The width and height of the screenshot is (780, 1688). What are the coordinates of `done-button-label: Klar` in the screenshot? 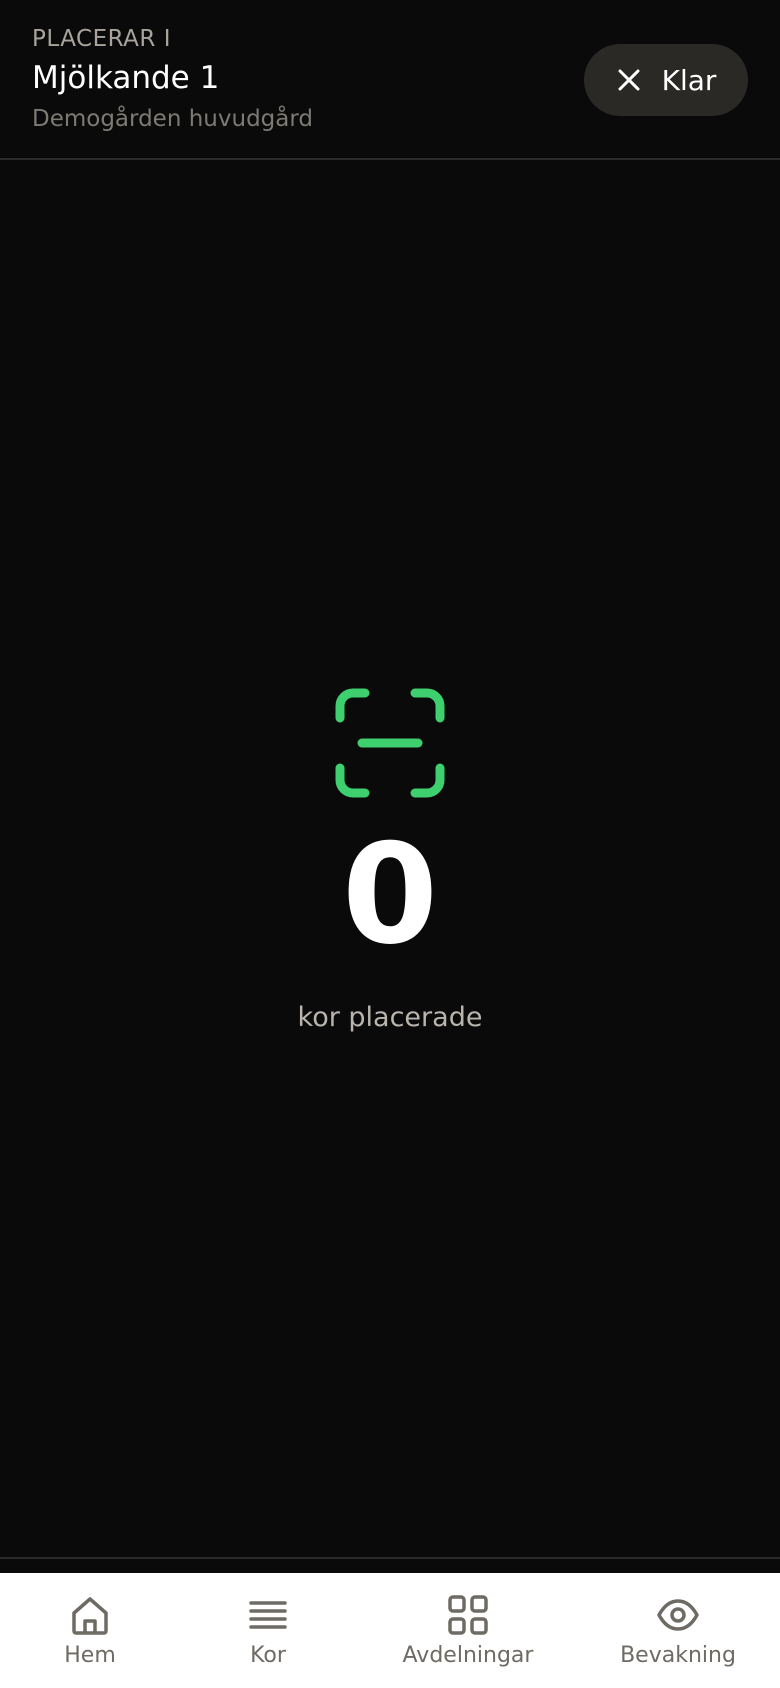 It's located at (689, 80).